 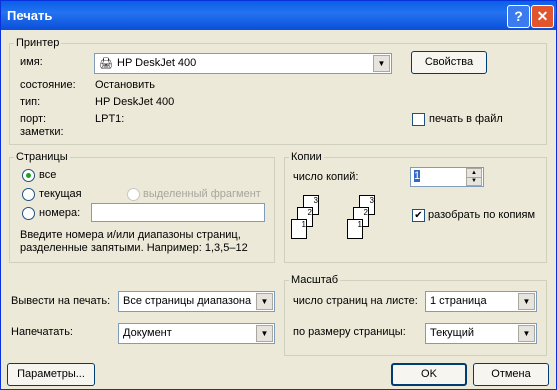 I want to click on port-label: порт:, so click(x=33, y=119).